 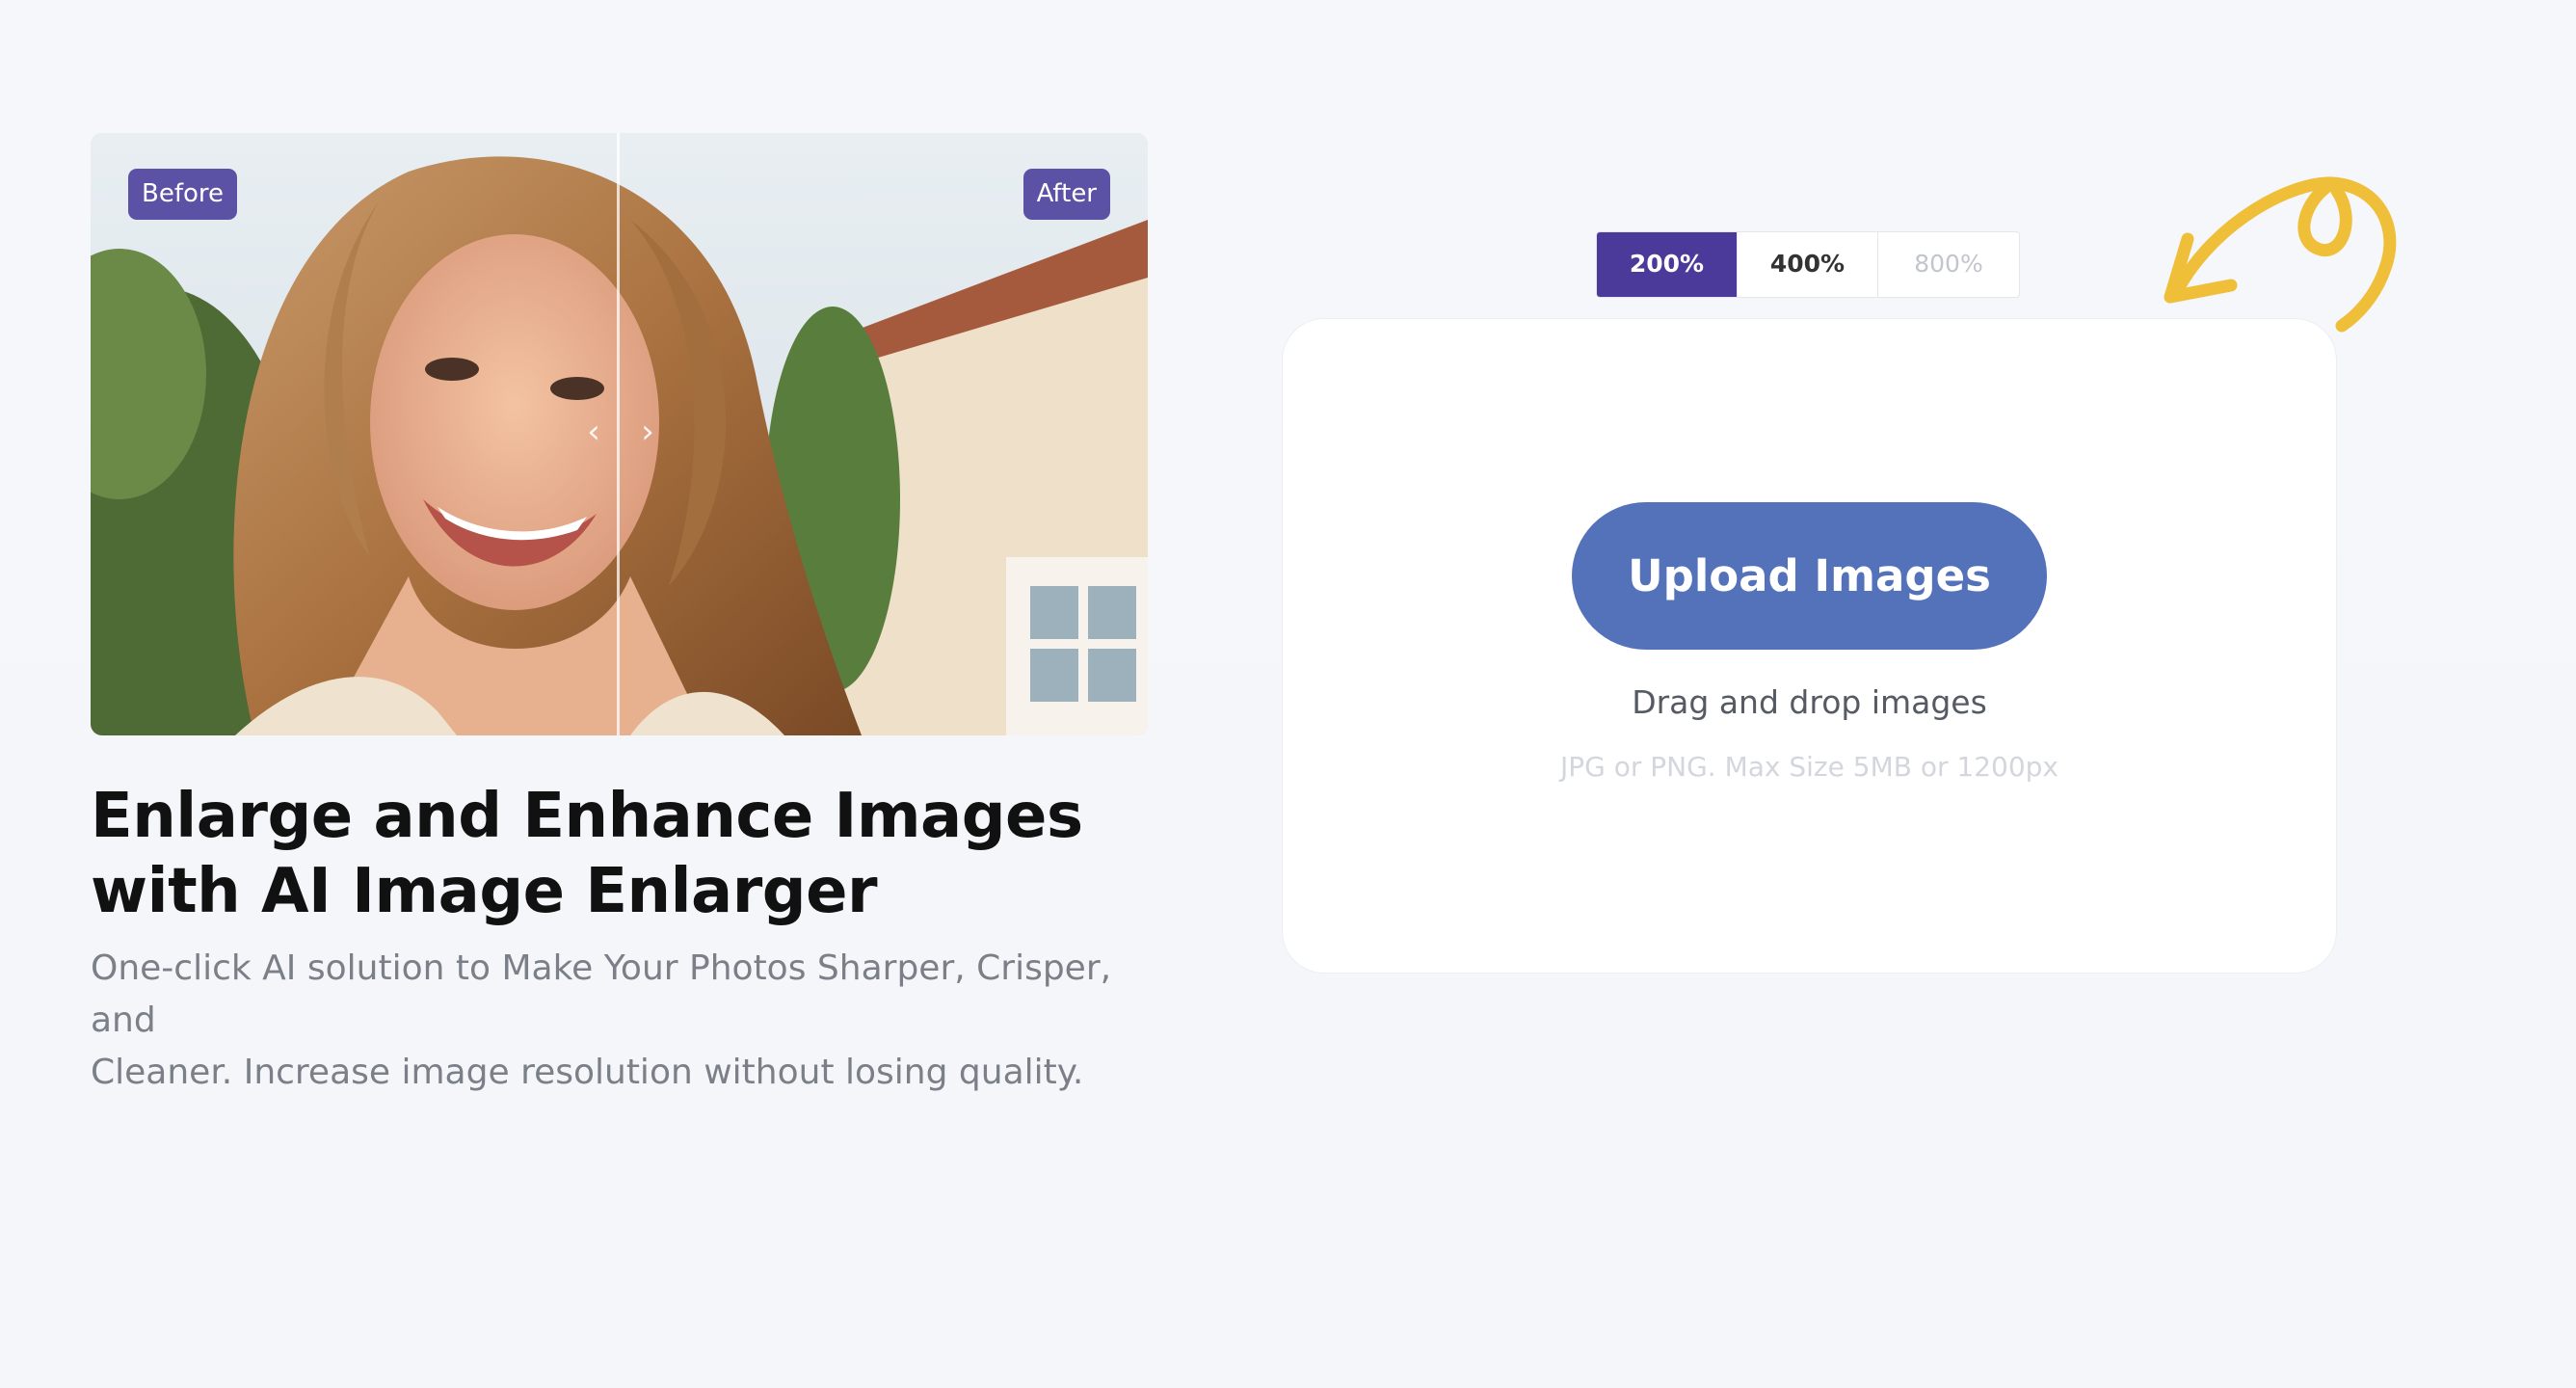 What do you see at coordinates (594, 432) in the screenshot?
I see `chevron-left-icon: ‹` at bounding box center [594, 432].